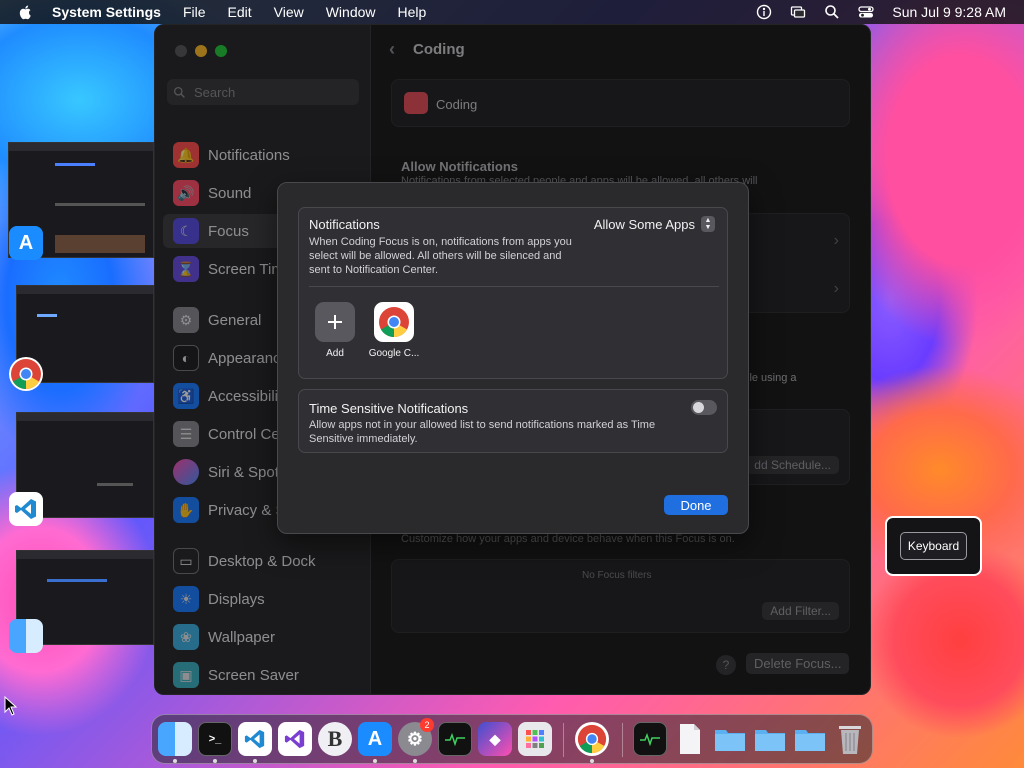 Image resolution: width=1024 pixels, height=768 pixels. What do you see at coordinates (26, 636) in the screenshot?
I see `finder-icon` at bounding box center [26, 636].